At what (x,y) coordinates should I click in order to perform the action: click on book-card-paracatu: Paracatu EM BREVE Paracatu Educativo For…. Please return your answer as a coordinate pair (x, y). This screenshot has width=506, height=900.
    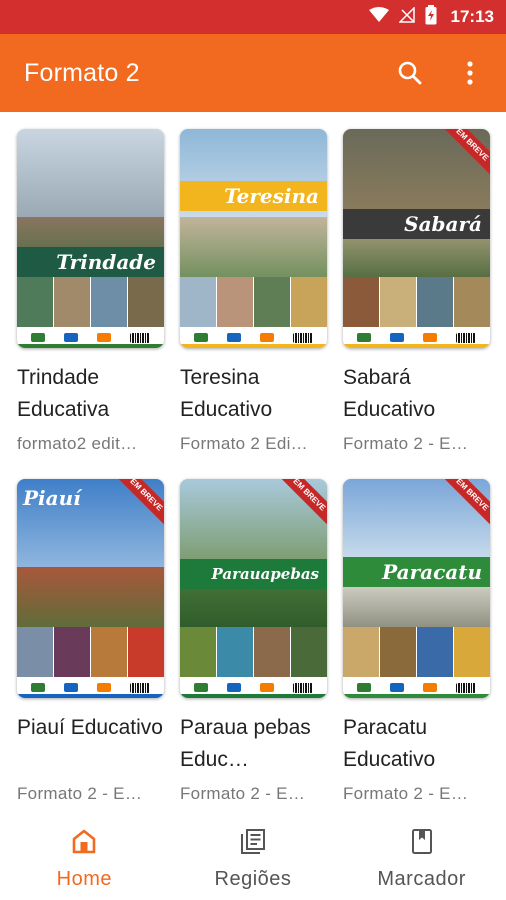
    Looking at the image, I should click on (416, 648).